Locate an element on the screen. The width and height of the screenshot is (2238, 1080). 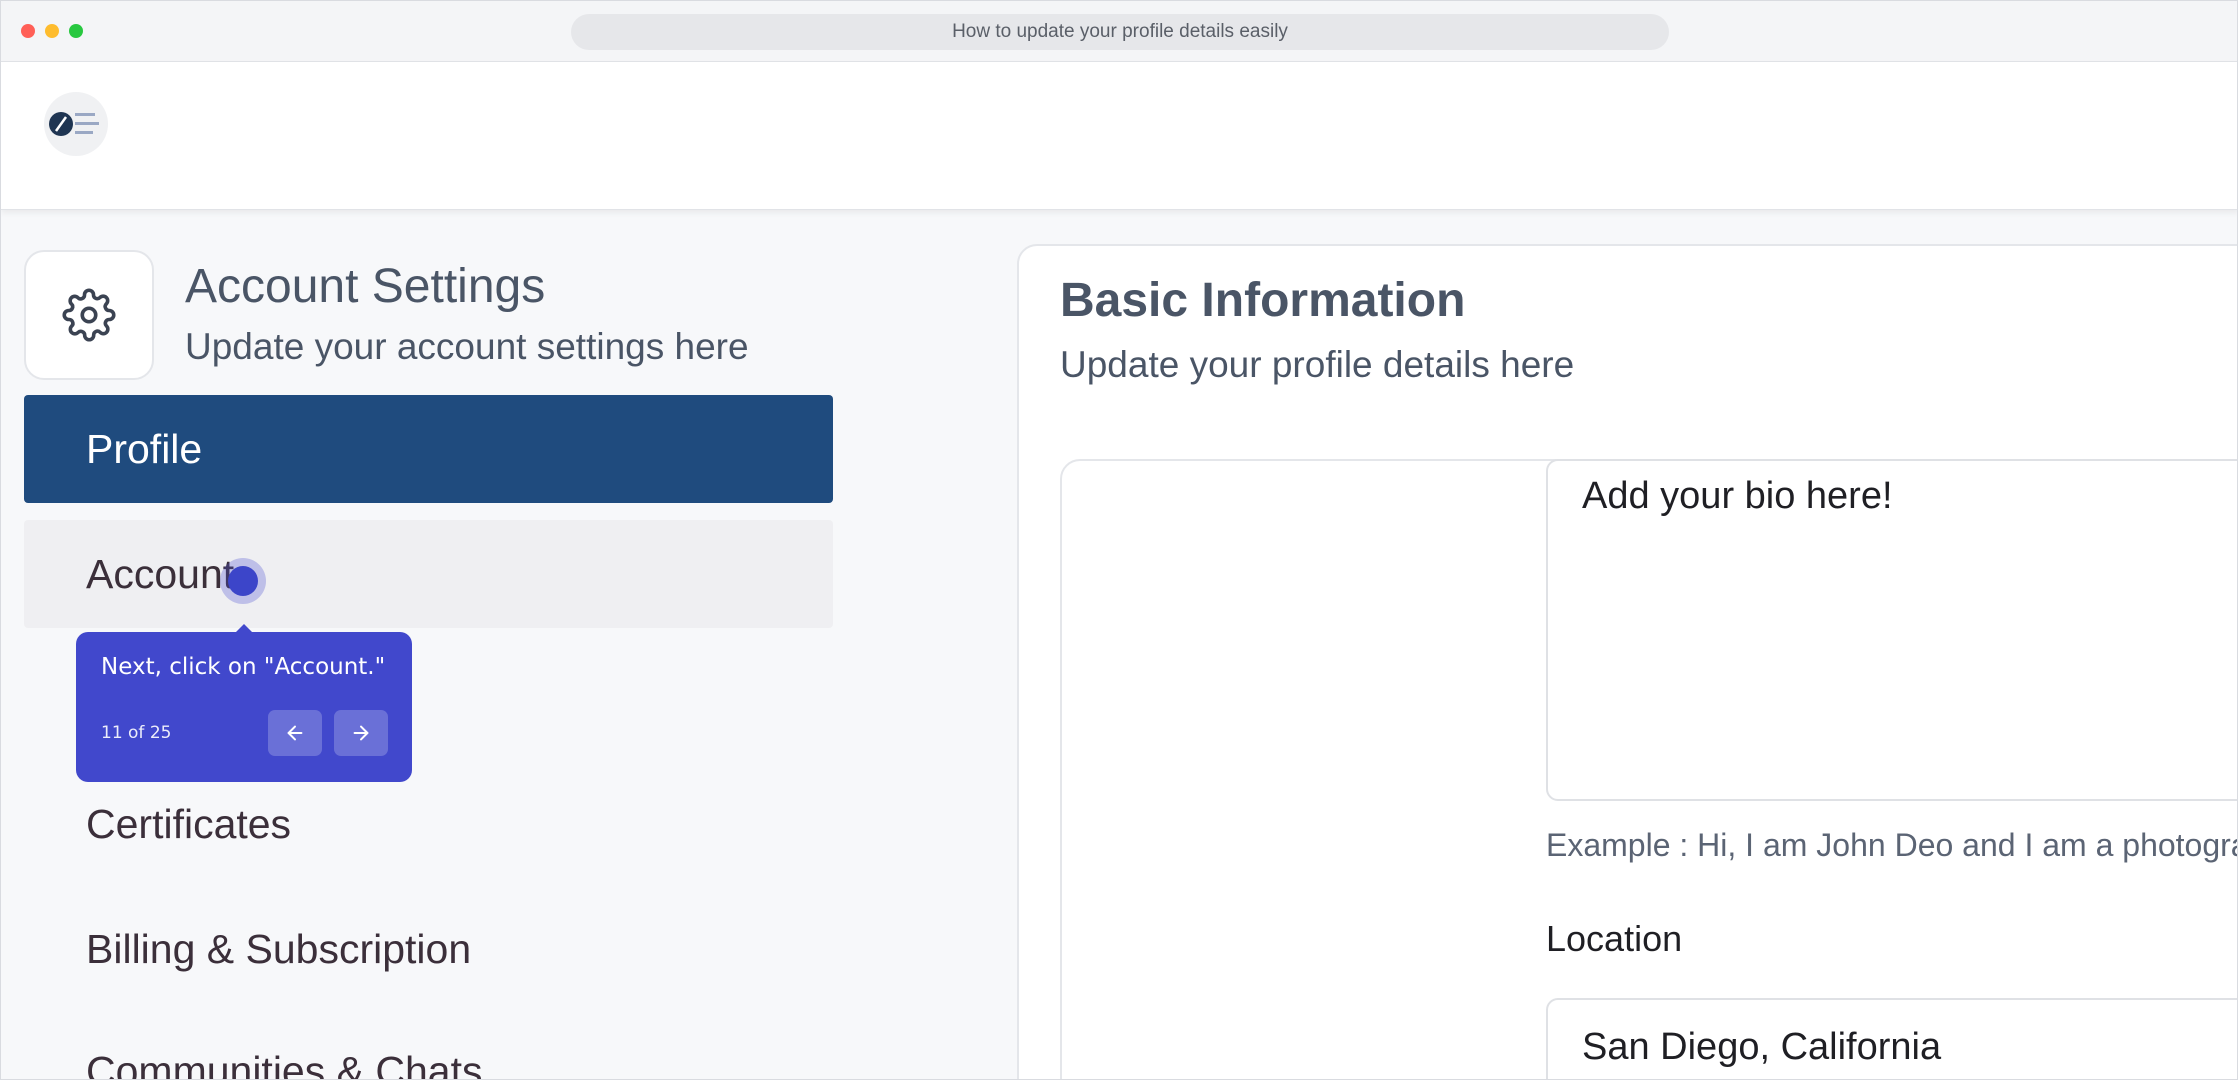
minimize-window-button is located at coordinates (52, 31).